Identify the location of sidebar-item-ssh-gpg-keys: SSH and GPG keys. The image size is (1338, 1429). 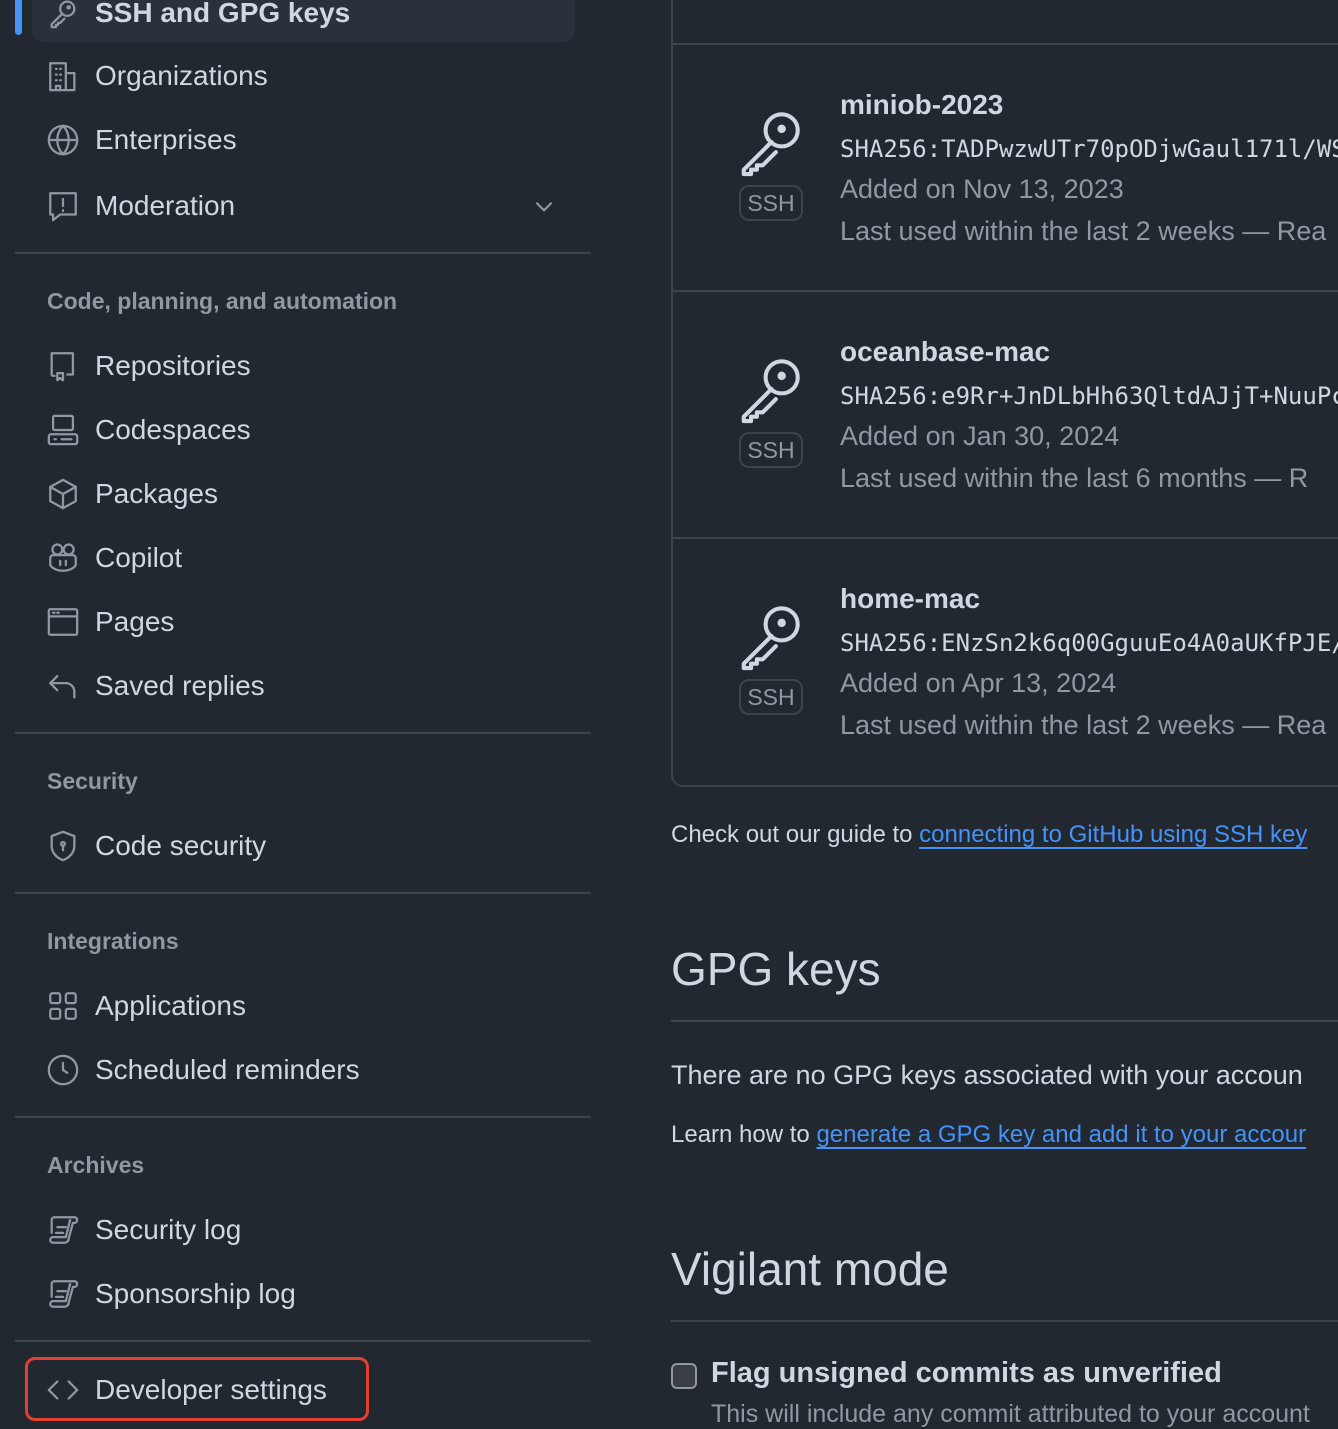
(303, 21).